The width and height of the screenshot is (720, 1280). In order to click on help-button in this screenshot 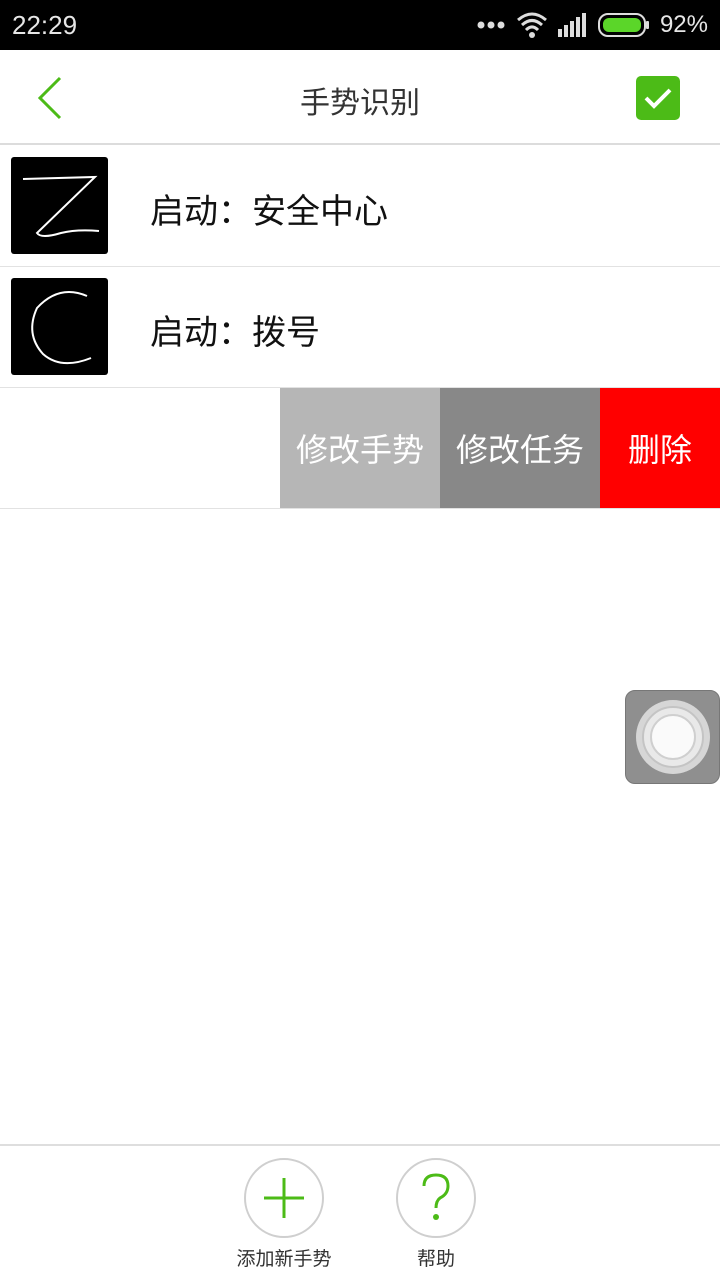, I will do `click(436, 1198)`.